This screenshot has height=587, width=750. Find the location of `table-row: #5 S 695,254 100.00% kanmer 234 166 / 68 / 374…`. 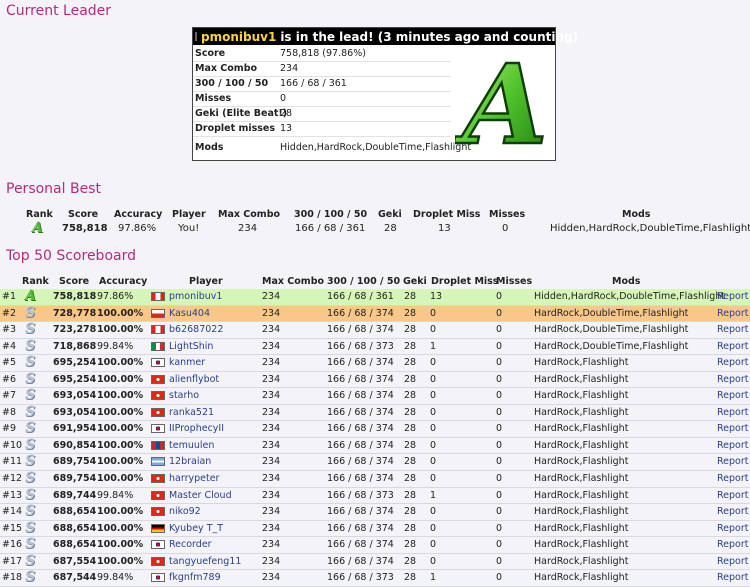

table-row: #5 S 695,254 100.00% kanmer 234 166 / 68 / 374… is located at coordinates (375, 363).